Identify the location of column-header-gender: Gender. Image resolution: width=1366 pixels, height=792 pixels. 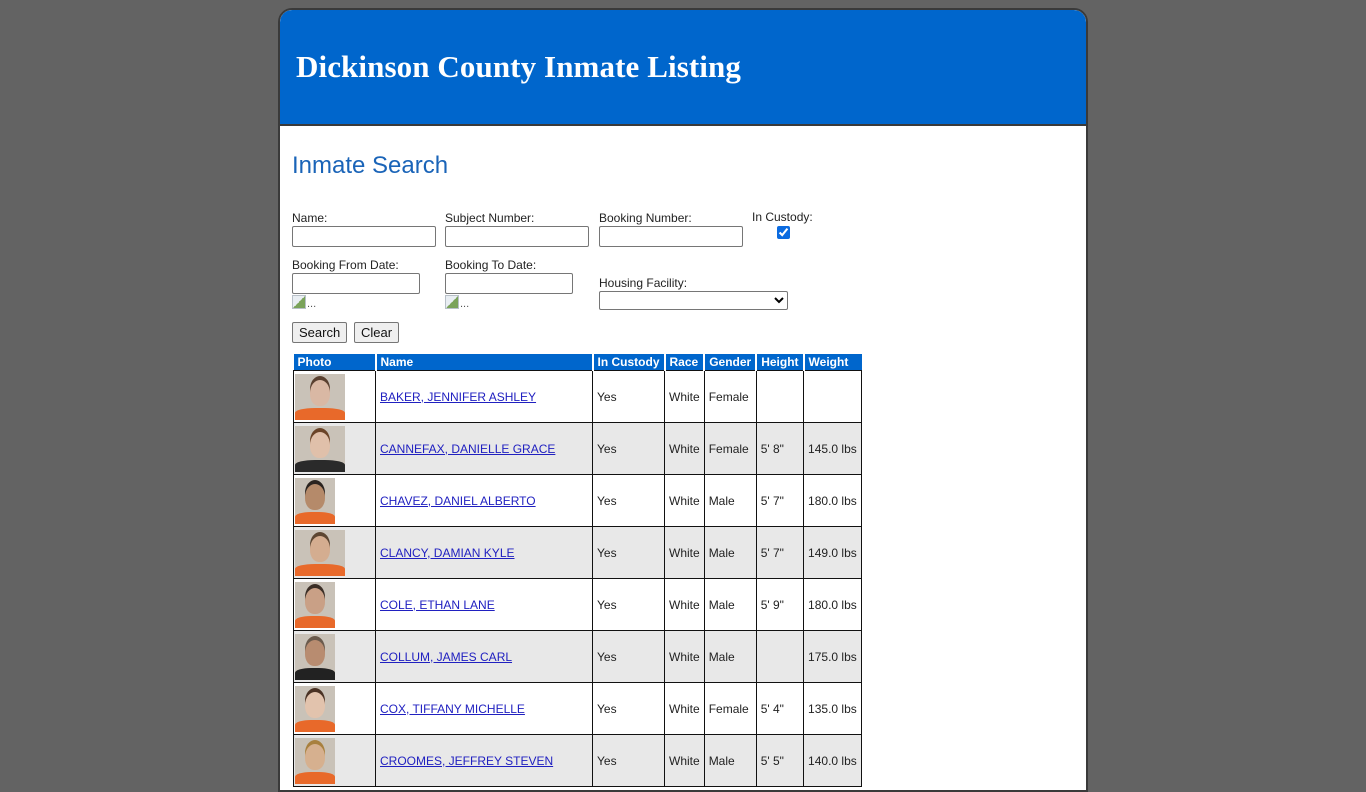
(731, 362).